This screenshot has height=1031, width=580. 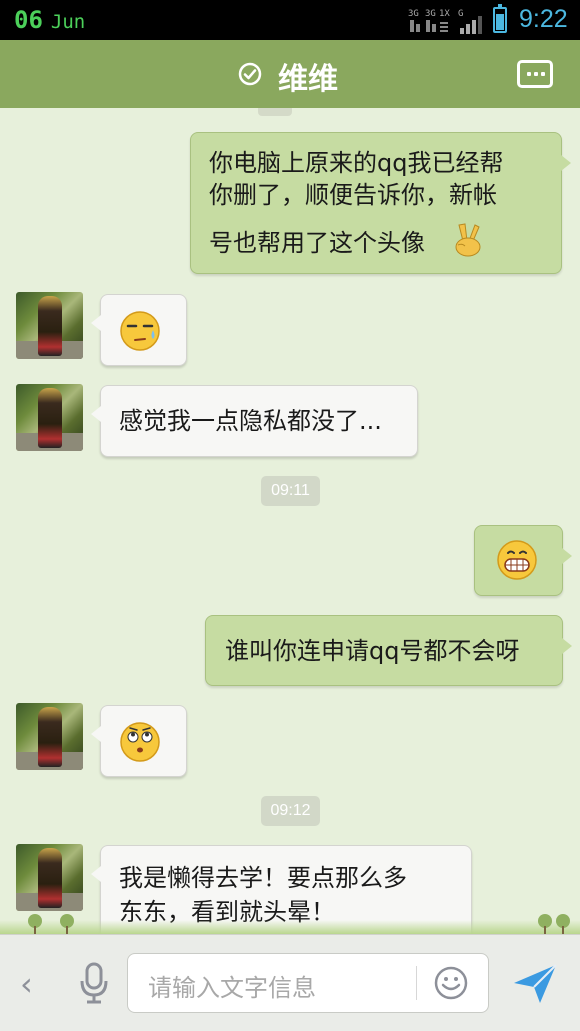 I want to click on network-label-3: 1X, so click(x=444, y=14).